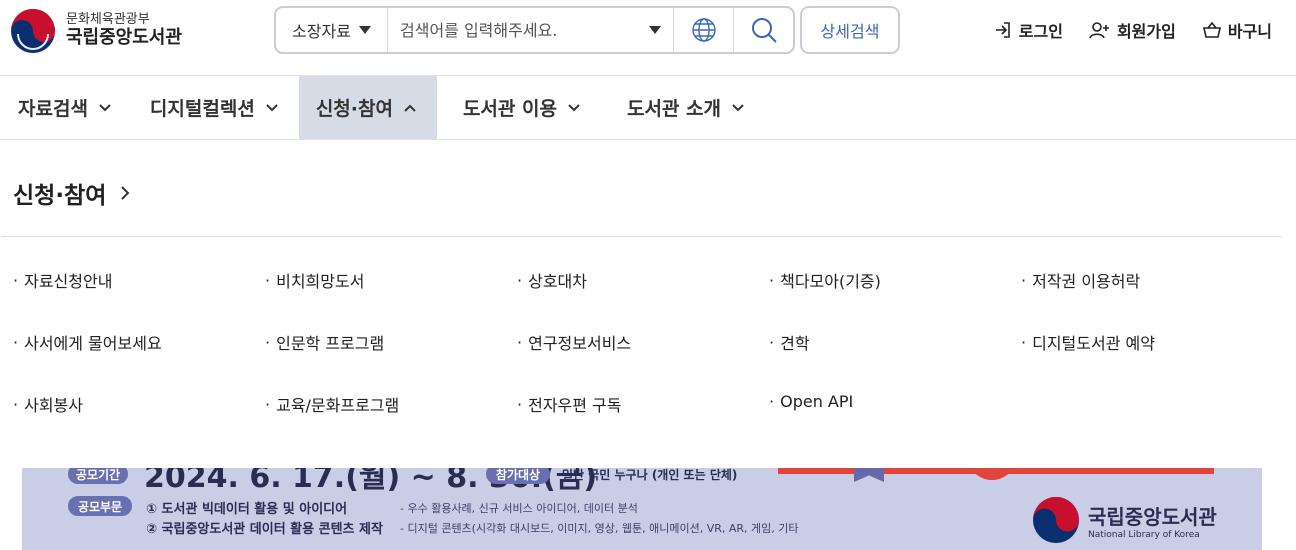 This screenshot has height=550, width=1296. What do you see at coordinates (575, 405) in the screenshot?
I see `submenu-item-label: 전자우편 구독` at bounding box center [575, 405].